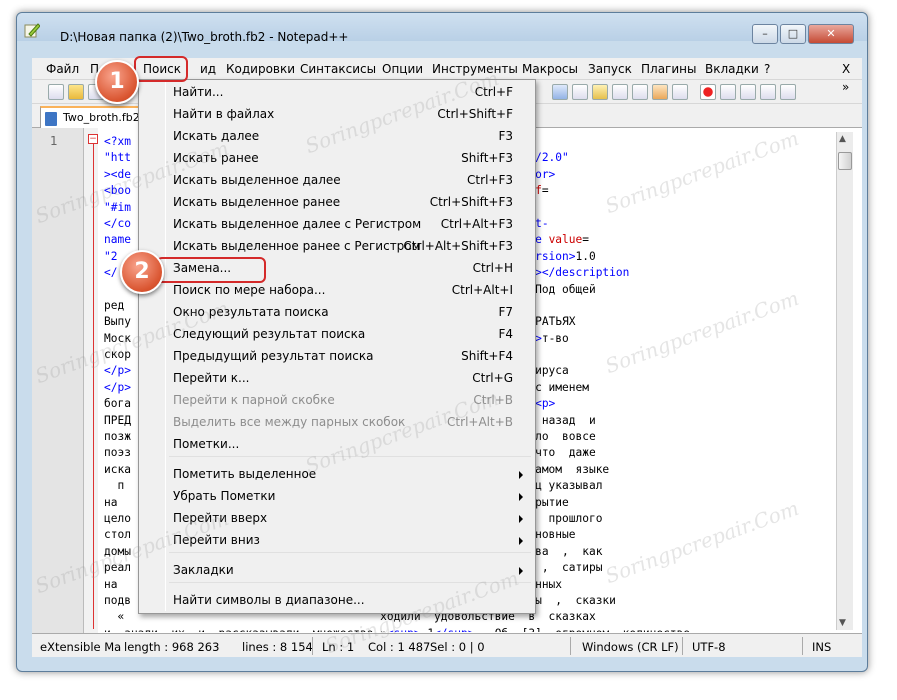  I want to click on code-token: 1, so click(427, 629).